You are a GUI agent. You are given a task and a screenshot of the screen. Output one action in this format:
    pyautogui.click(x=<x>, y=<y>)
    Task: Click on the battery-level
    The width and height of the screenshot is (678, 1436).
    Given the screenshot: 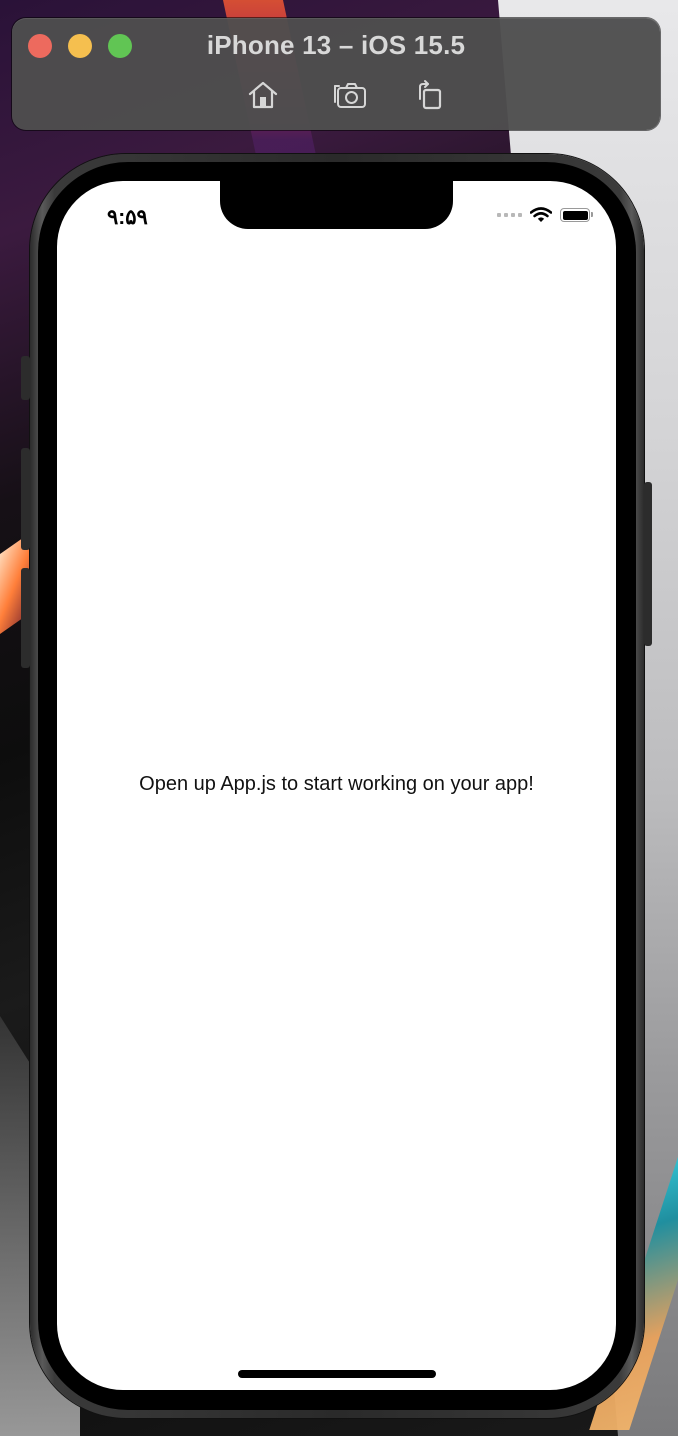 What is the action you would take?
    pyautogui.click(x=575, y=215)
    